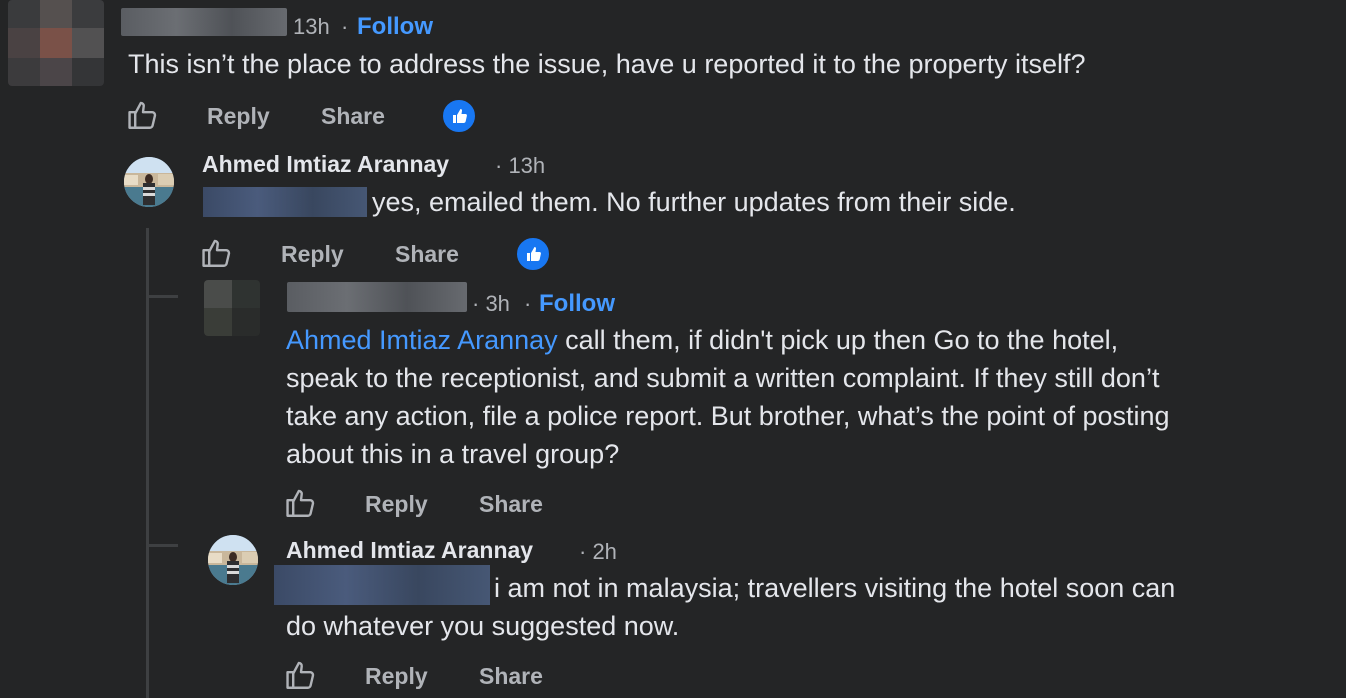 The image size is (1346, 698). I want to click on comment-time: · 2h, so click(598, 552).